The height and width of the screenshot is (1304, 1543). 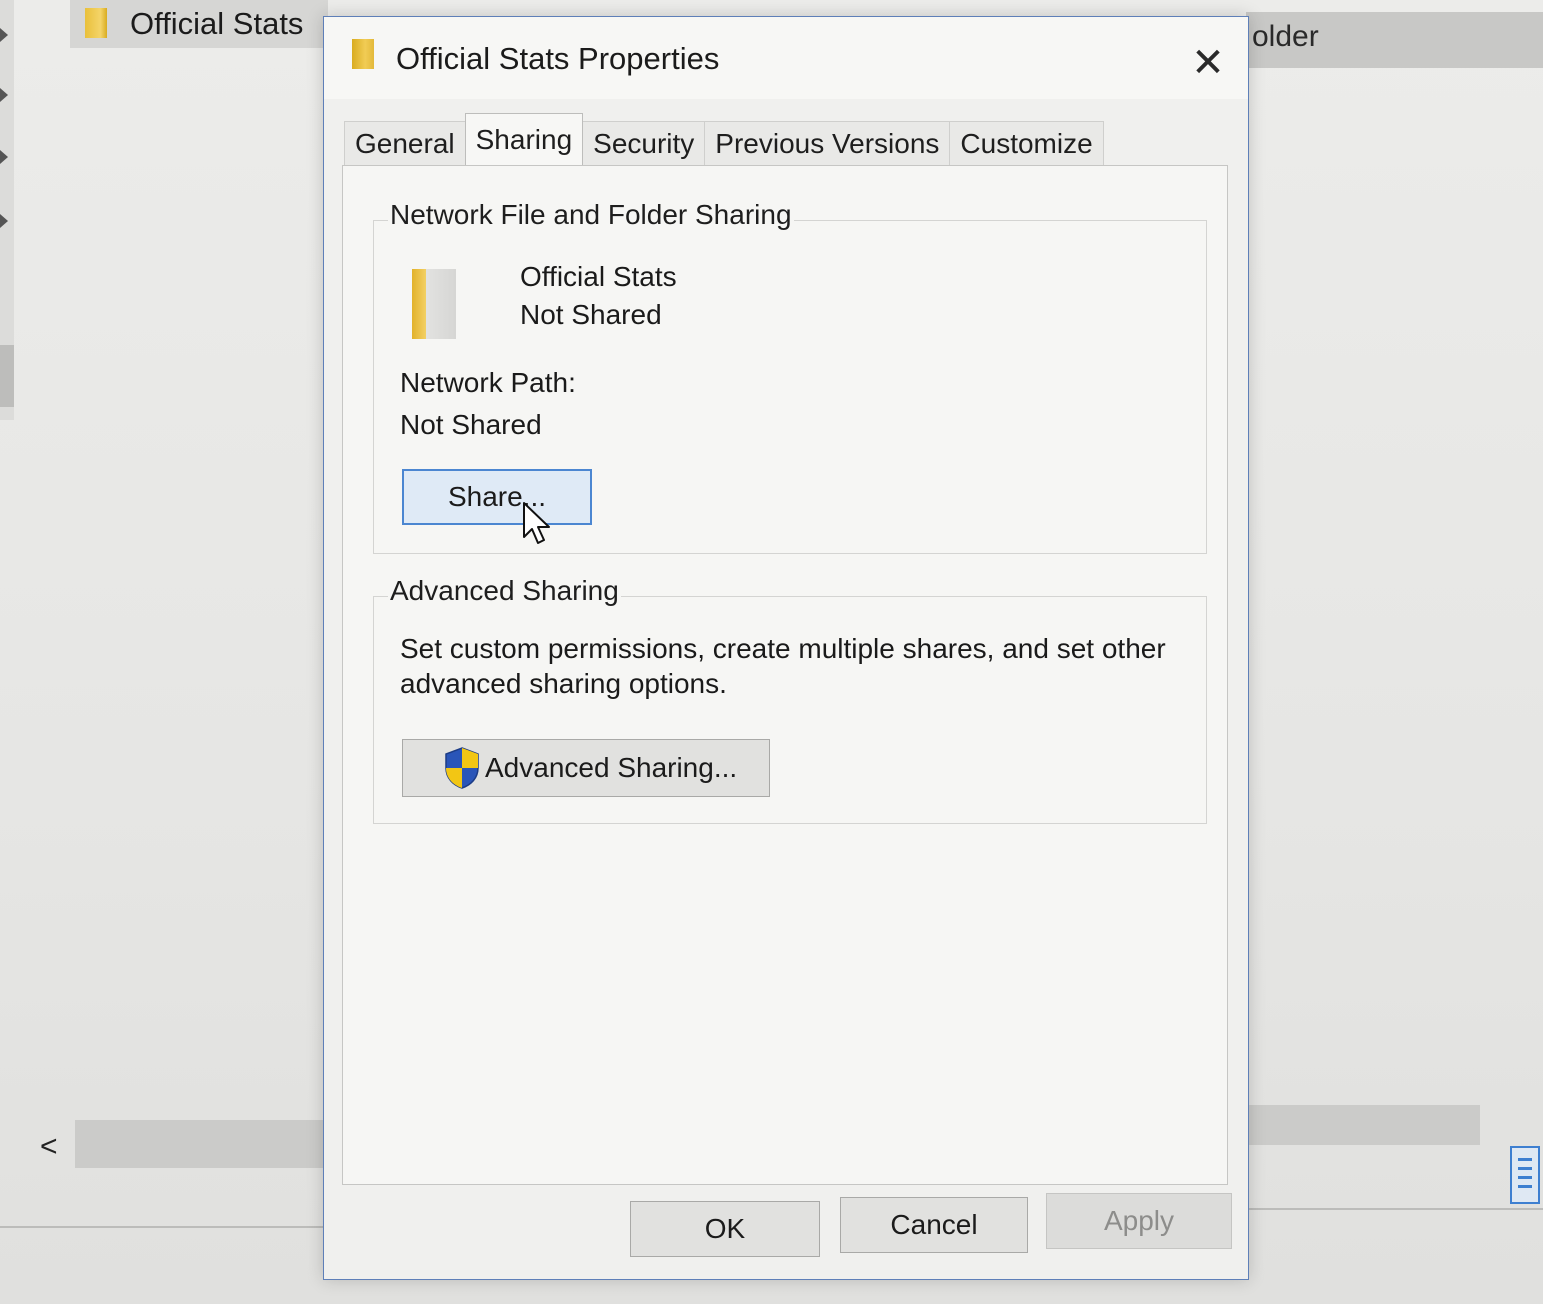 What do you see at coordinates (644, 143) in the screenshot?
I see `tab-security: Security` at bounding box center [644, 143].